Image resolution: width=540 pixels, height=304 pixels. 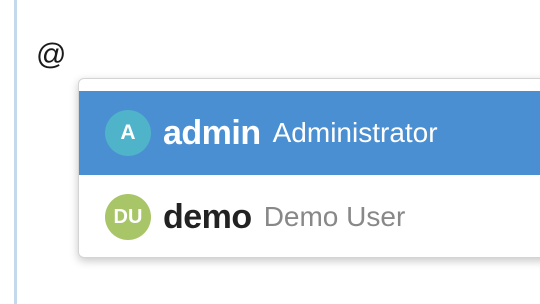 I want to click on editor-left-border, so click(x=15, y=152).